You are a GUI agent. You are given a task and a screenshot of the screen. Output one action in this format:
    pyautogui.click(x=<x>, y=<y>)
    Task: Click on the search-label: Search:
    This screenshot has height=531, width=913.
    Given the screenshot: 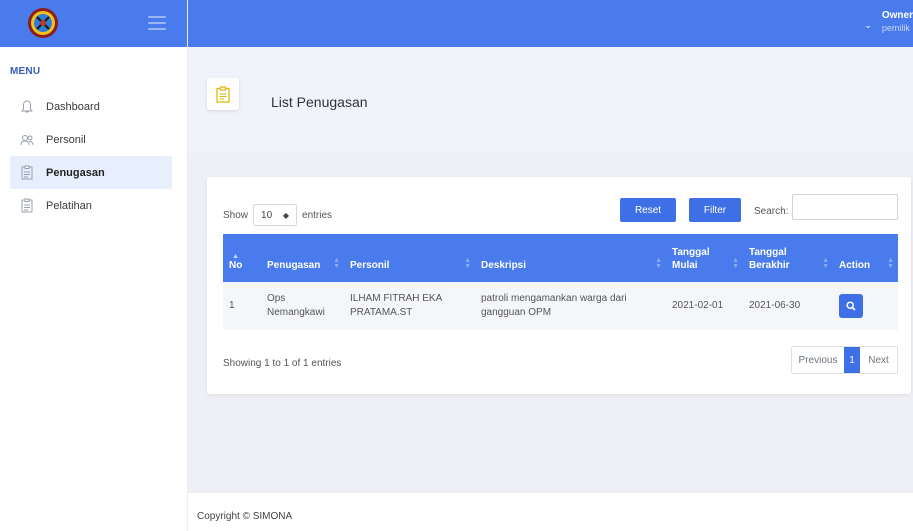 What is the action you would take?
    pyautogui.click(x=771, y=211)
    